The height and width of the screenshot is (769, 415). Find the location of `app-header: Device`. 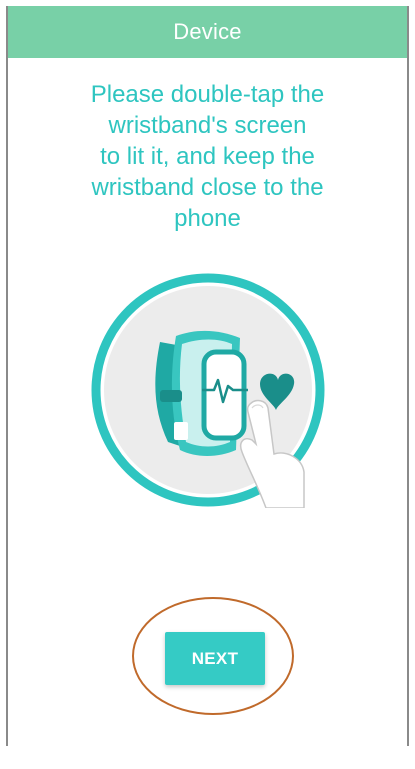

app-header: Device is located at coordinates (207, 32).